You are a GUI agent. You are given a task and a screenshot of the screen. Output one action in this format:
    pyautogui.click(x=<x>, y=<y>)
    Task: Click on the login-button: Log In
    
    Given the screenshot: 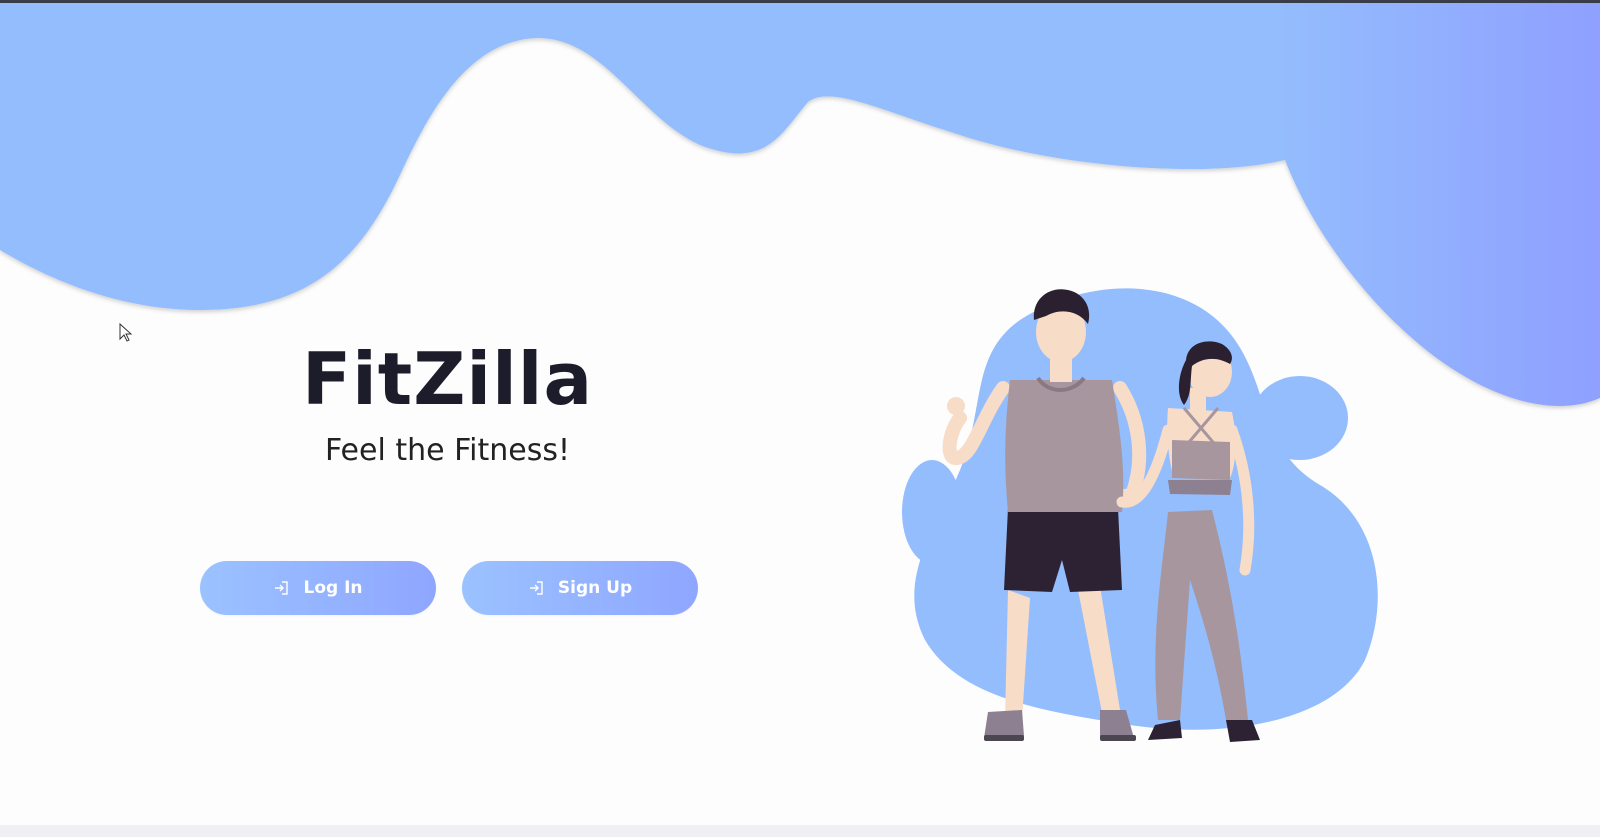 What is the action you would take?
    pyautogui.click(x=318, y=588)
    